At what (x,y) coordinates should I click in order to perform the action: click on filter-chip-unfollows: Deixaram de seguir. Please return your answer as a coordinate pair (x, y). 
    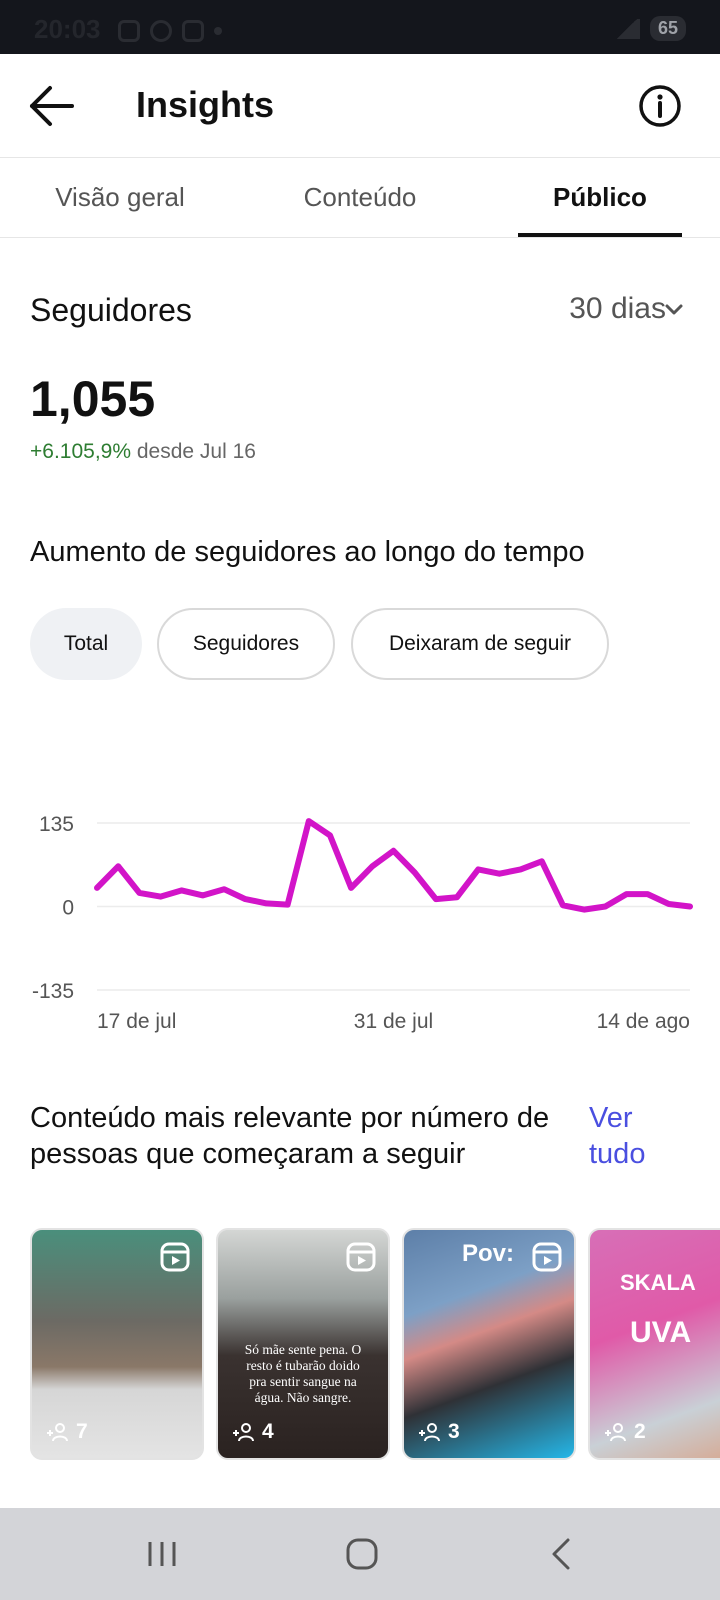
    Looking at the image, I should click on (480, 644).